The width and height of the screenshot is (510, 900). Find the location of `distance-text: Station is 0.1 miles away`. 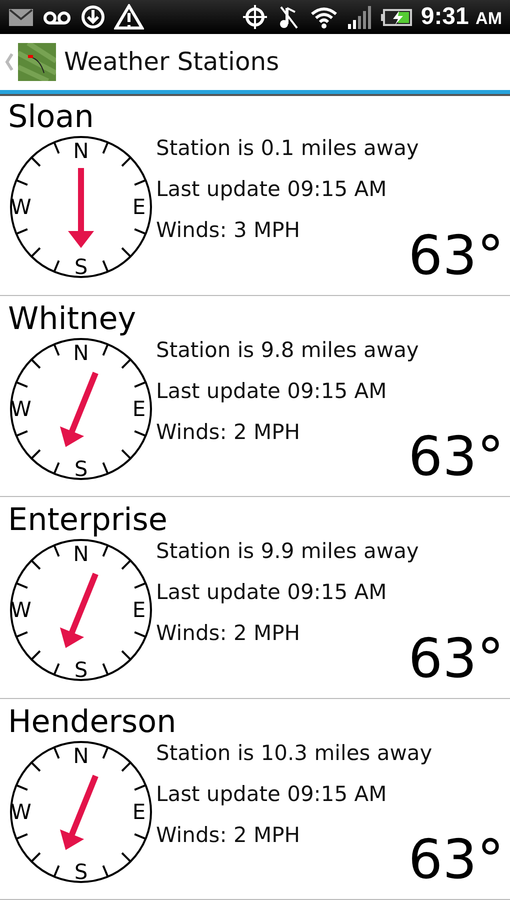

distance-text: Station is 0.1 miles away is located at coordinates (287, 149).